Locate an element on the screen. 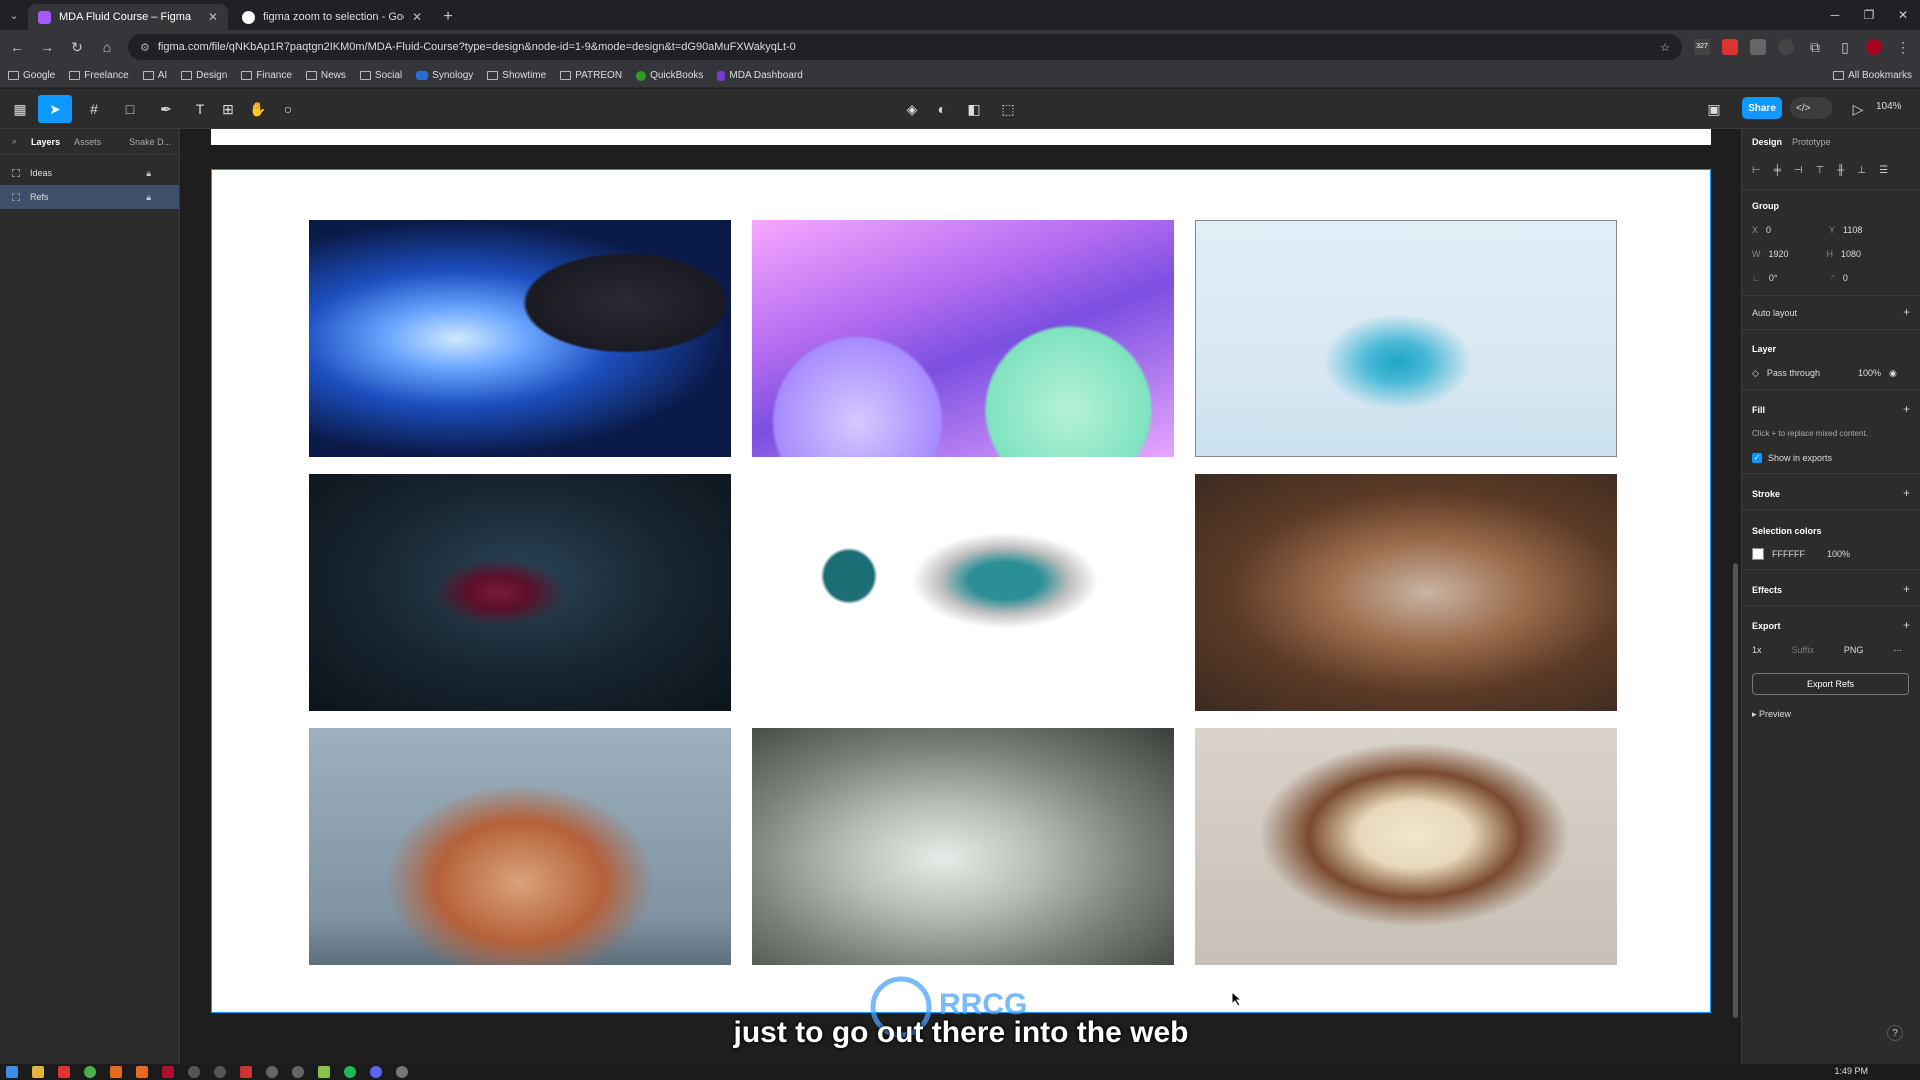 This screenshot has width=1920, height=1080. export-format-select: PNG is located at coordinates (1854, 650).